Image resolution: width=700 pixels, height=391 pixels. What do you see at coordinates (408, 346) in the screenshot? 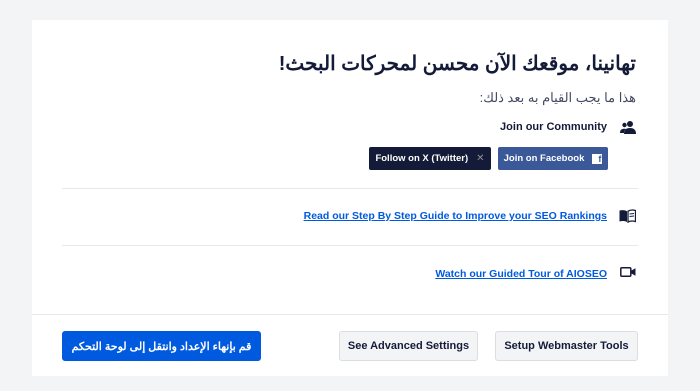
I see `see-advanced-settings-button: See Advanced Settings` at bounding box center [408, 346].